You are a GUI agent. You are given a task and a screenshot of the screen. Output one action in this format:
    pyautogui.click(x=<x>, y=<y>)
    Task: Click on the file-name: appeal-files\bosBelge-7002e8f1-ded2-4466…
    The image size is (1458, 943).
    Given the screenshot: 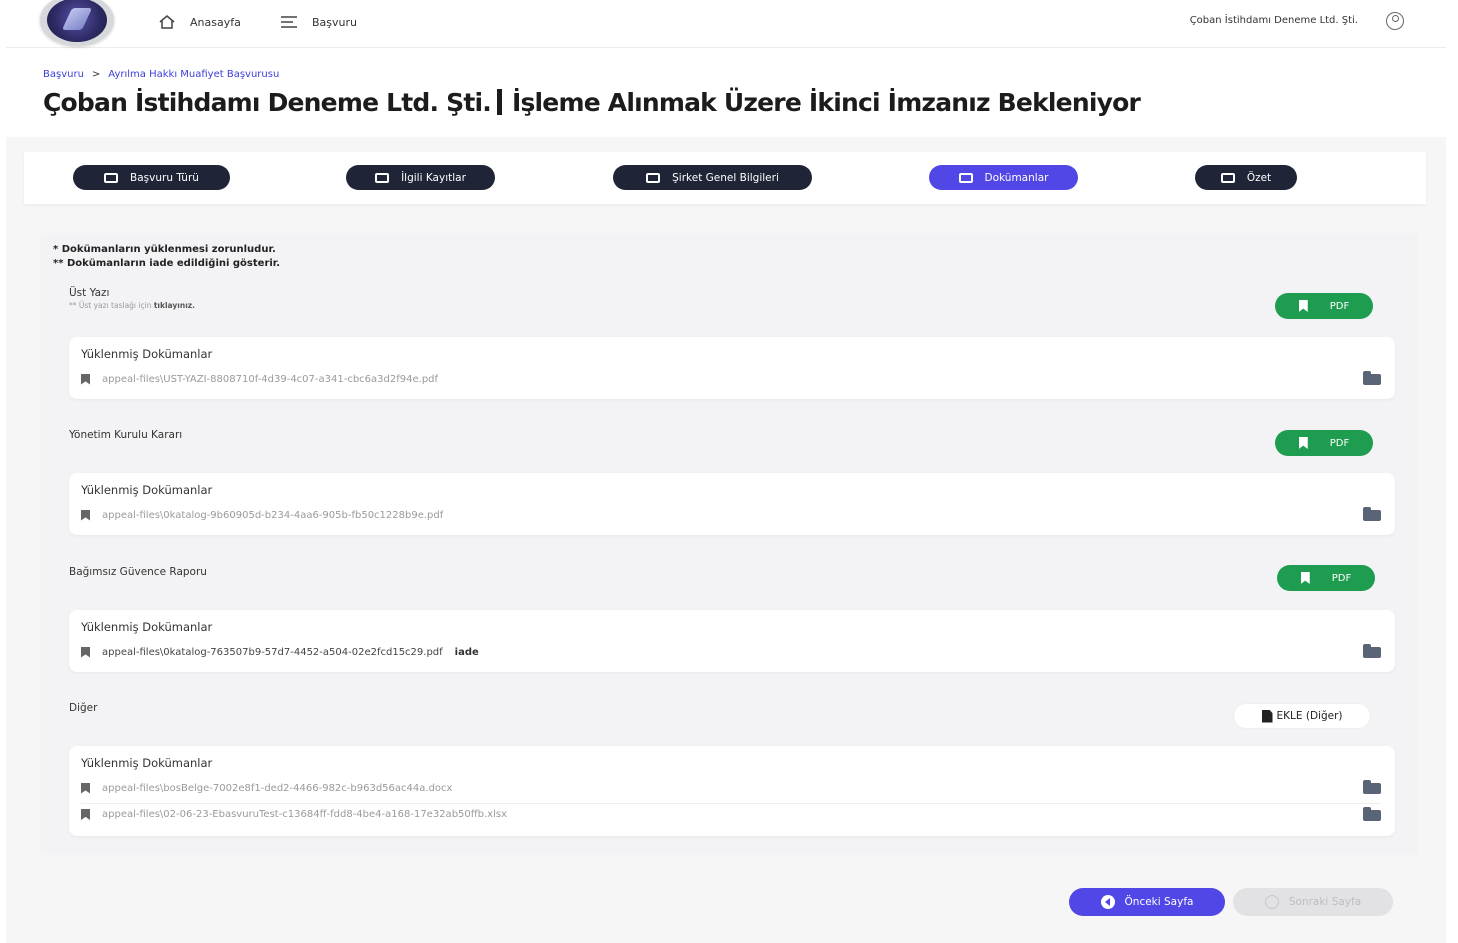 What is the action you would take?
    pyautogui.click(x=277, y=788)
    